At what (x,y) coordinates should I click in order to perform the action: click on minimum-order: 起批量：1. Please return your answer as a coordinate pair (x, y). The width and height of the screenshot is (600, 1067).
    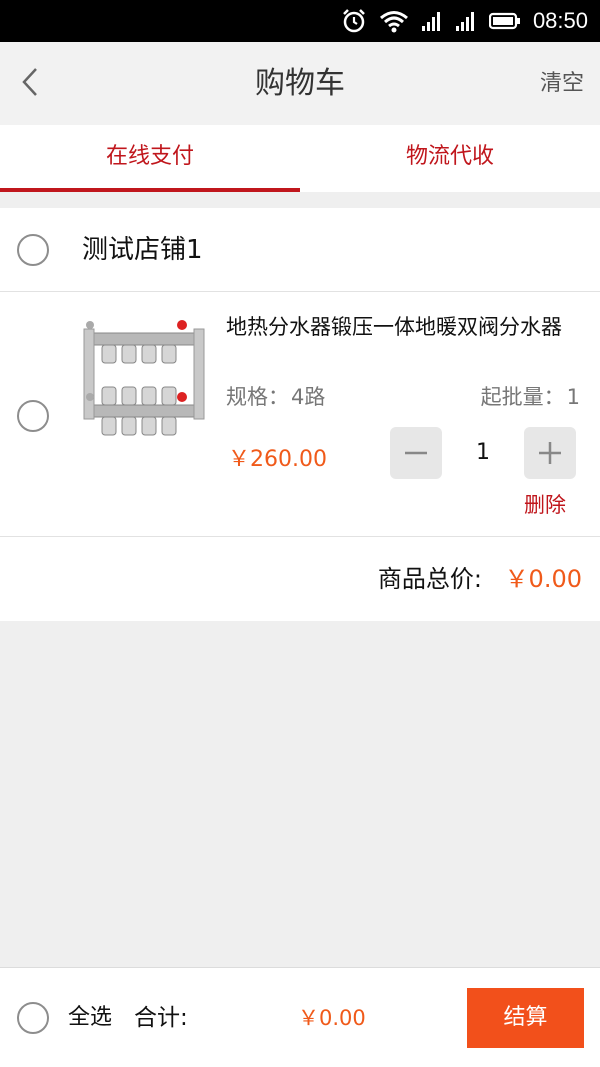
    Looking at the image, I should click on (530, 396).